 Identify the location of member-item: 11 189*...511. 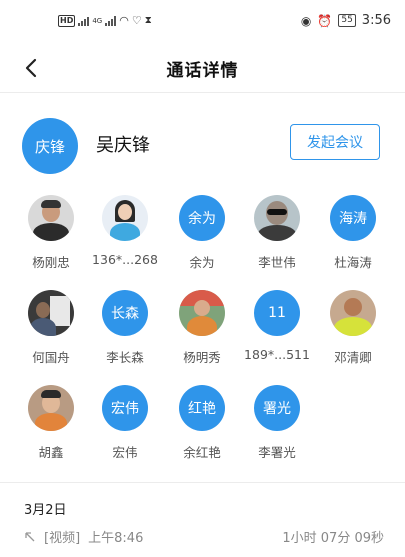
(277, 326).